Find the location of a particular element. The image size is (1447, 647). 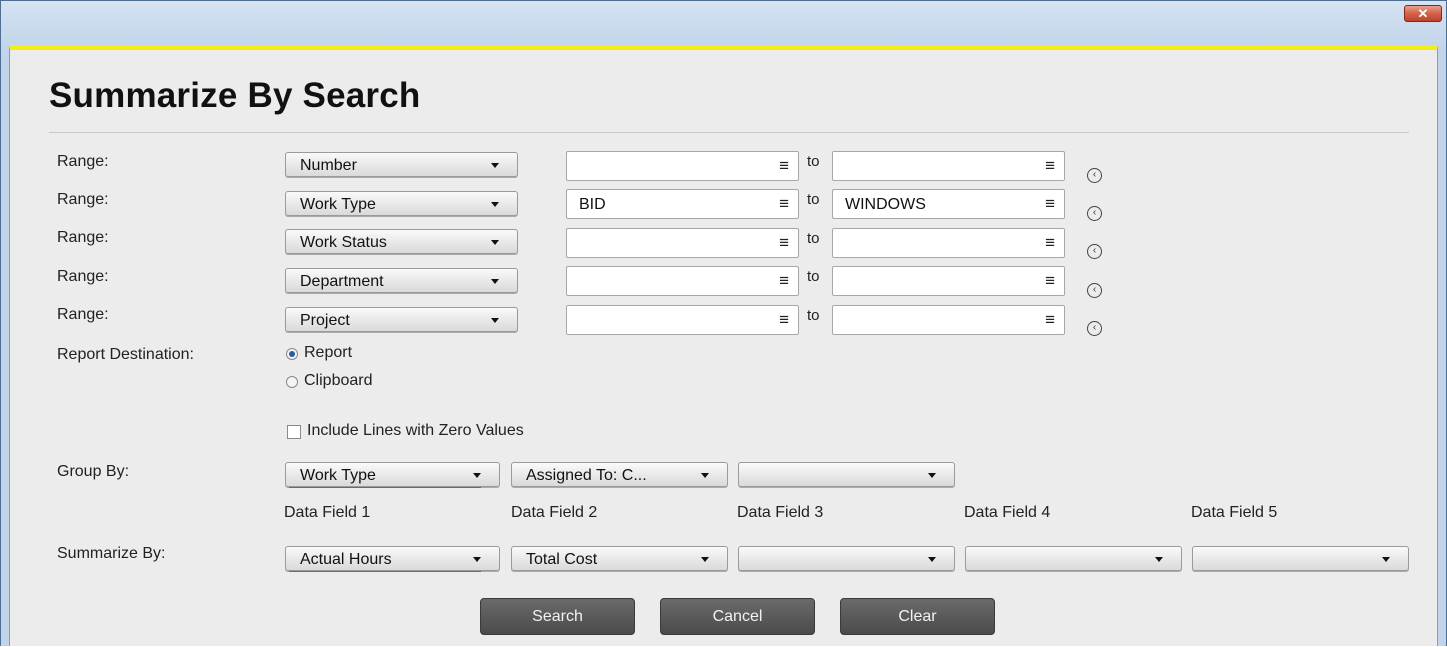

checkbox is located at coordinates (294, 432).